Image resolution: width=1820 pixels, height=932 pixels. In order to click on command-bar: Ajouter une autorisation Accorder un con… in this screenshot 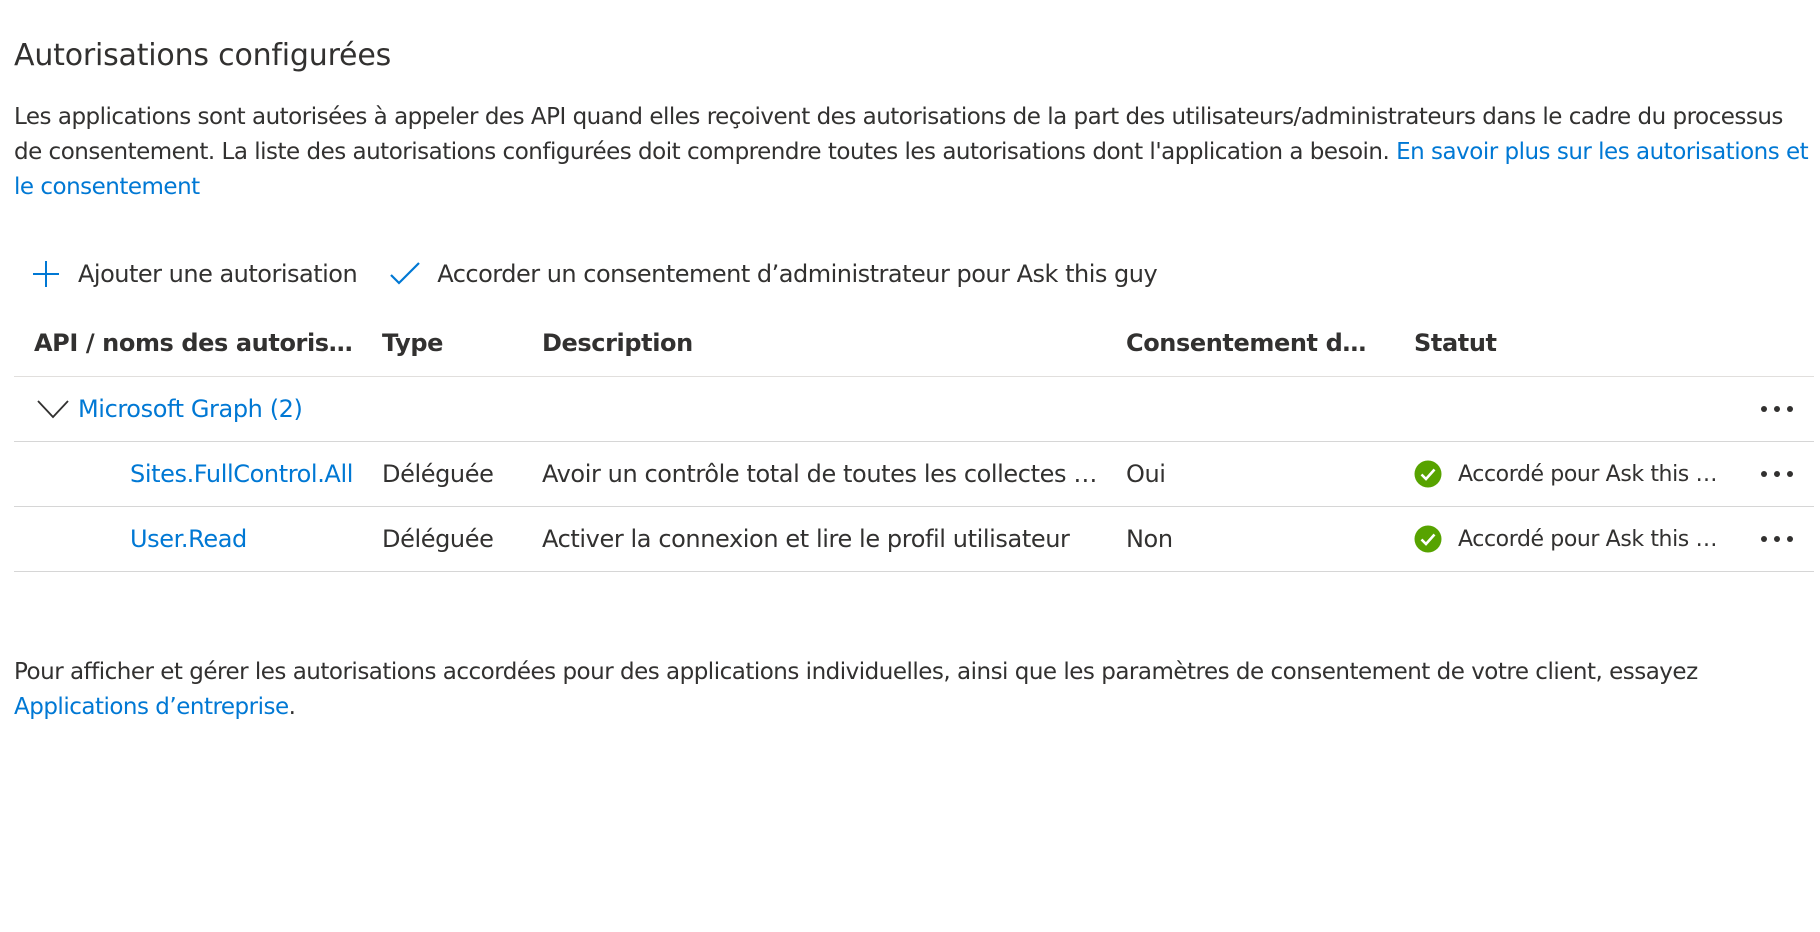, I will do `click(607, 274)`.